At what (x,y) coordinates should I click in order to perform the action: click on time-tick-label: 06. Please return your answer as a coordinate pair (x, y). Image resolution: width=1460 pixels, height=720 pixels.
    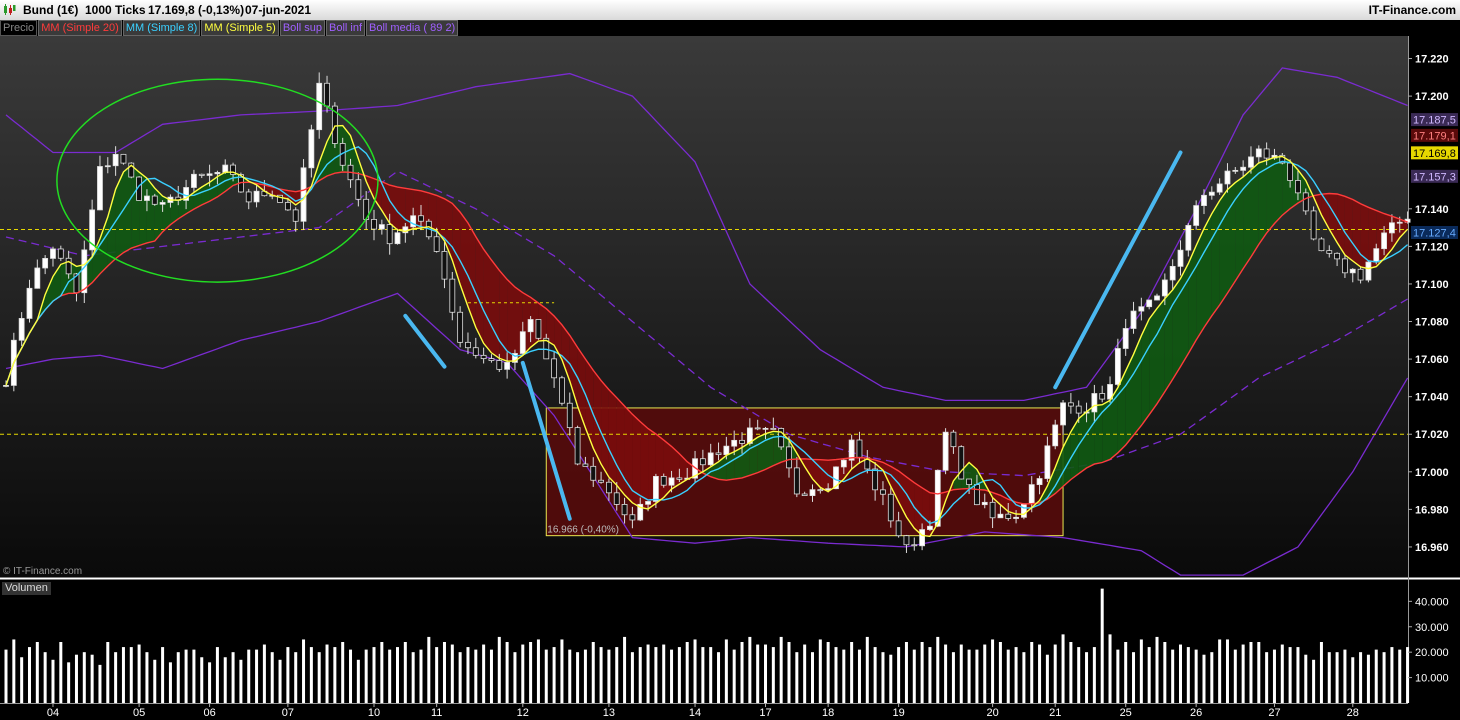
    Looking at the image, I should click on (209, 713).